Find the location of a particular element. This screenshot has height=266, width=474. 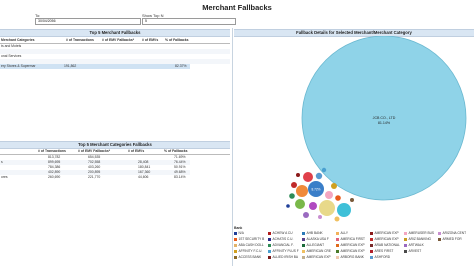

show-top-n-input: 5 is located at coordinates (189, 21).